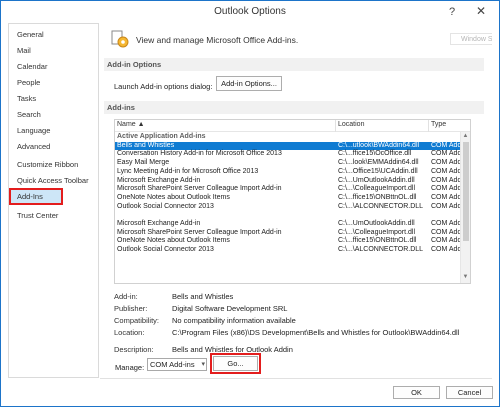 The height and width of the screenshot is (407, 500). What do you see at coordinates (291, 215) in the screenshot?
I see `table-row` at bounding box center [291, 215].